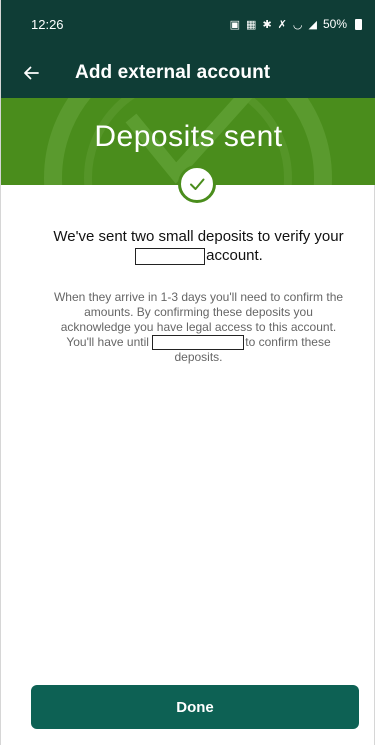 The width and height of the screenshot is (375, 745). What do you see at coordinates (358, 24) in the screenshot?
I see `battery-icon` at bounding box center [358, 24].